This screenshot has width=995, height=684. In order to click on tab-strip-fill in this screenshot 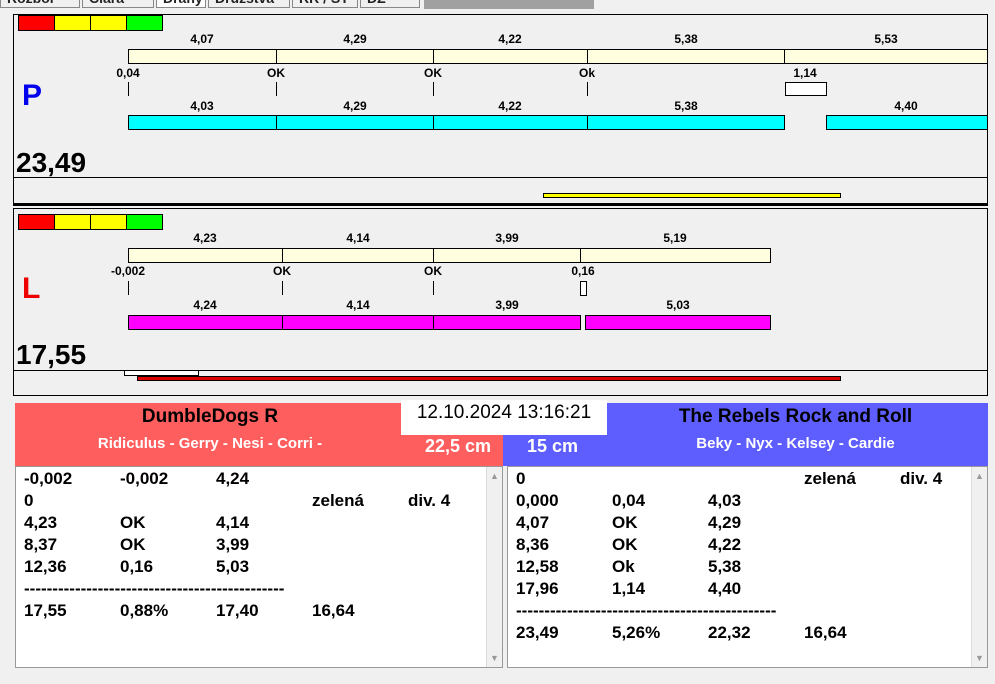, I will do `click(509, 4)`.